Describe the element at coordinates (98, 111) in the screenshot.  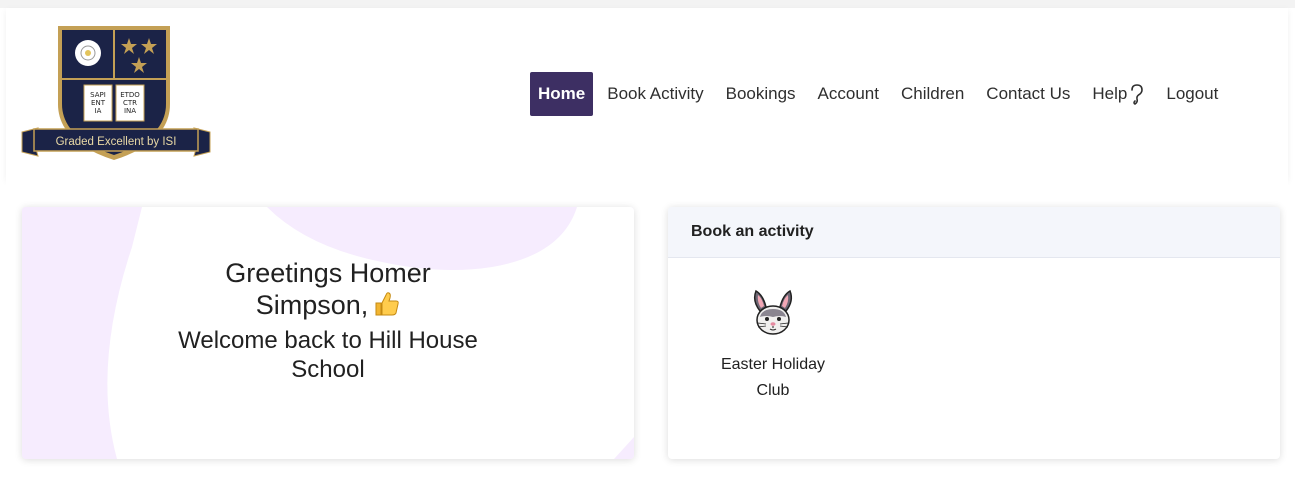
I see `book-text-left-3: IA` at that location.